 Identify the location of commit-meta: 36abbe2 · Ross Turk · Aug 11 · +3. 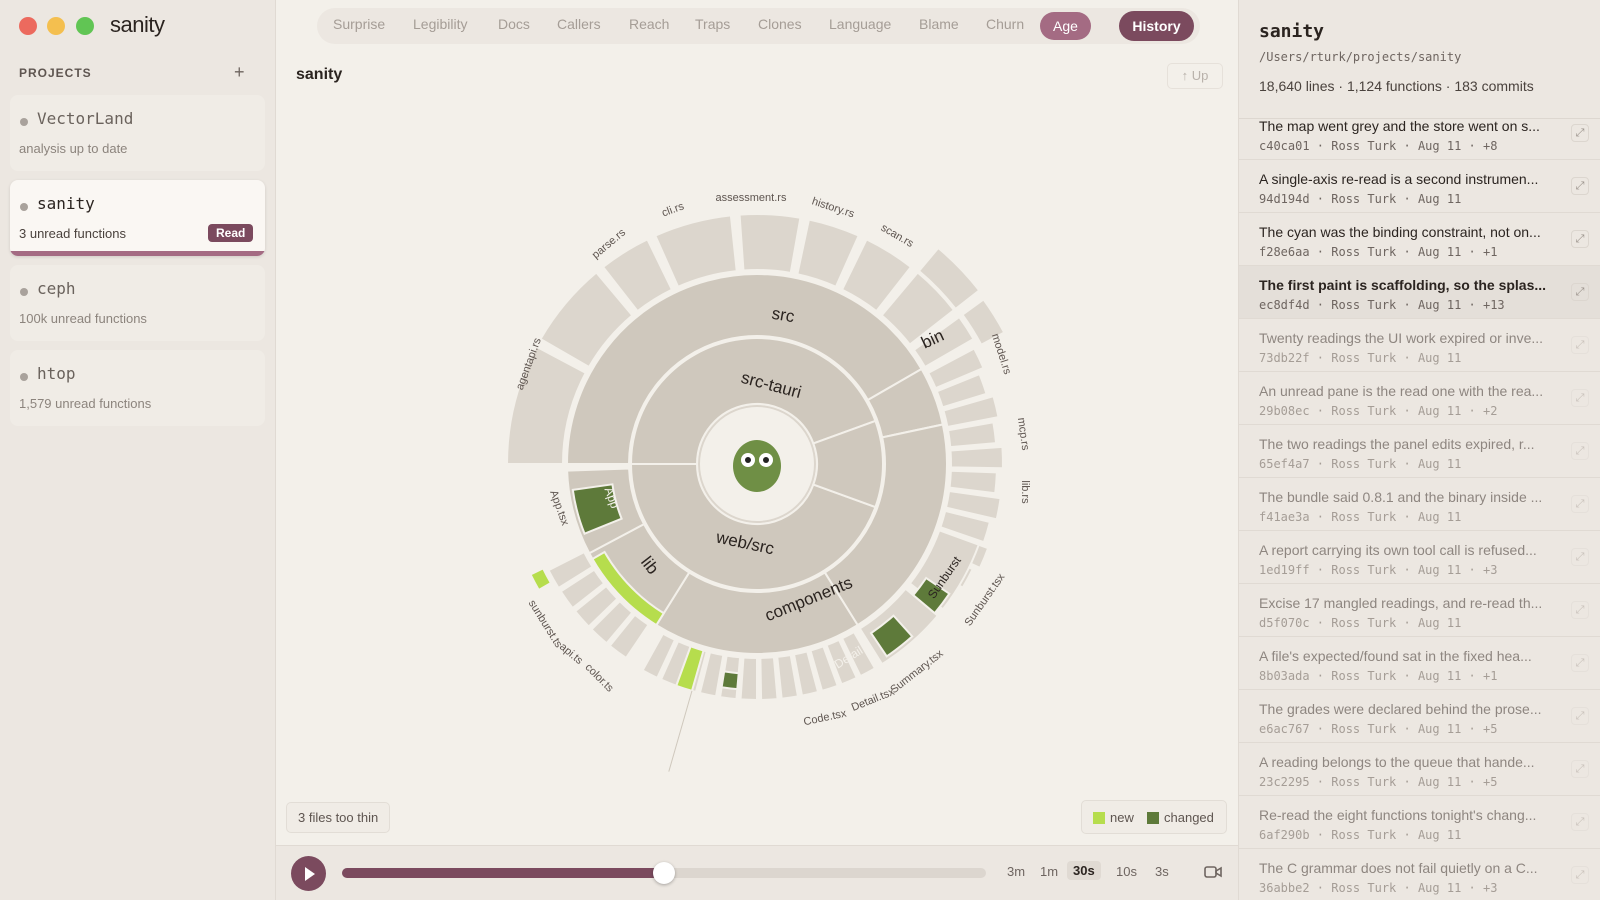
(1378, 888).